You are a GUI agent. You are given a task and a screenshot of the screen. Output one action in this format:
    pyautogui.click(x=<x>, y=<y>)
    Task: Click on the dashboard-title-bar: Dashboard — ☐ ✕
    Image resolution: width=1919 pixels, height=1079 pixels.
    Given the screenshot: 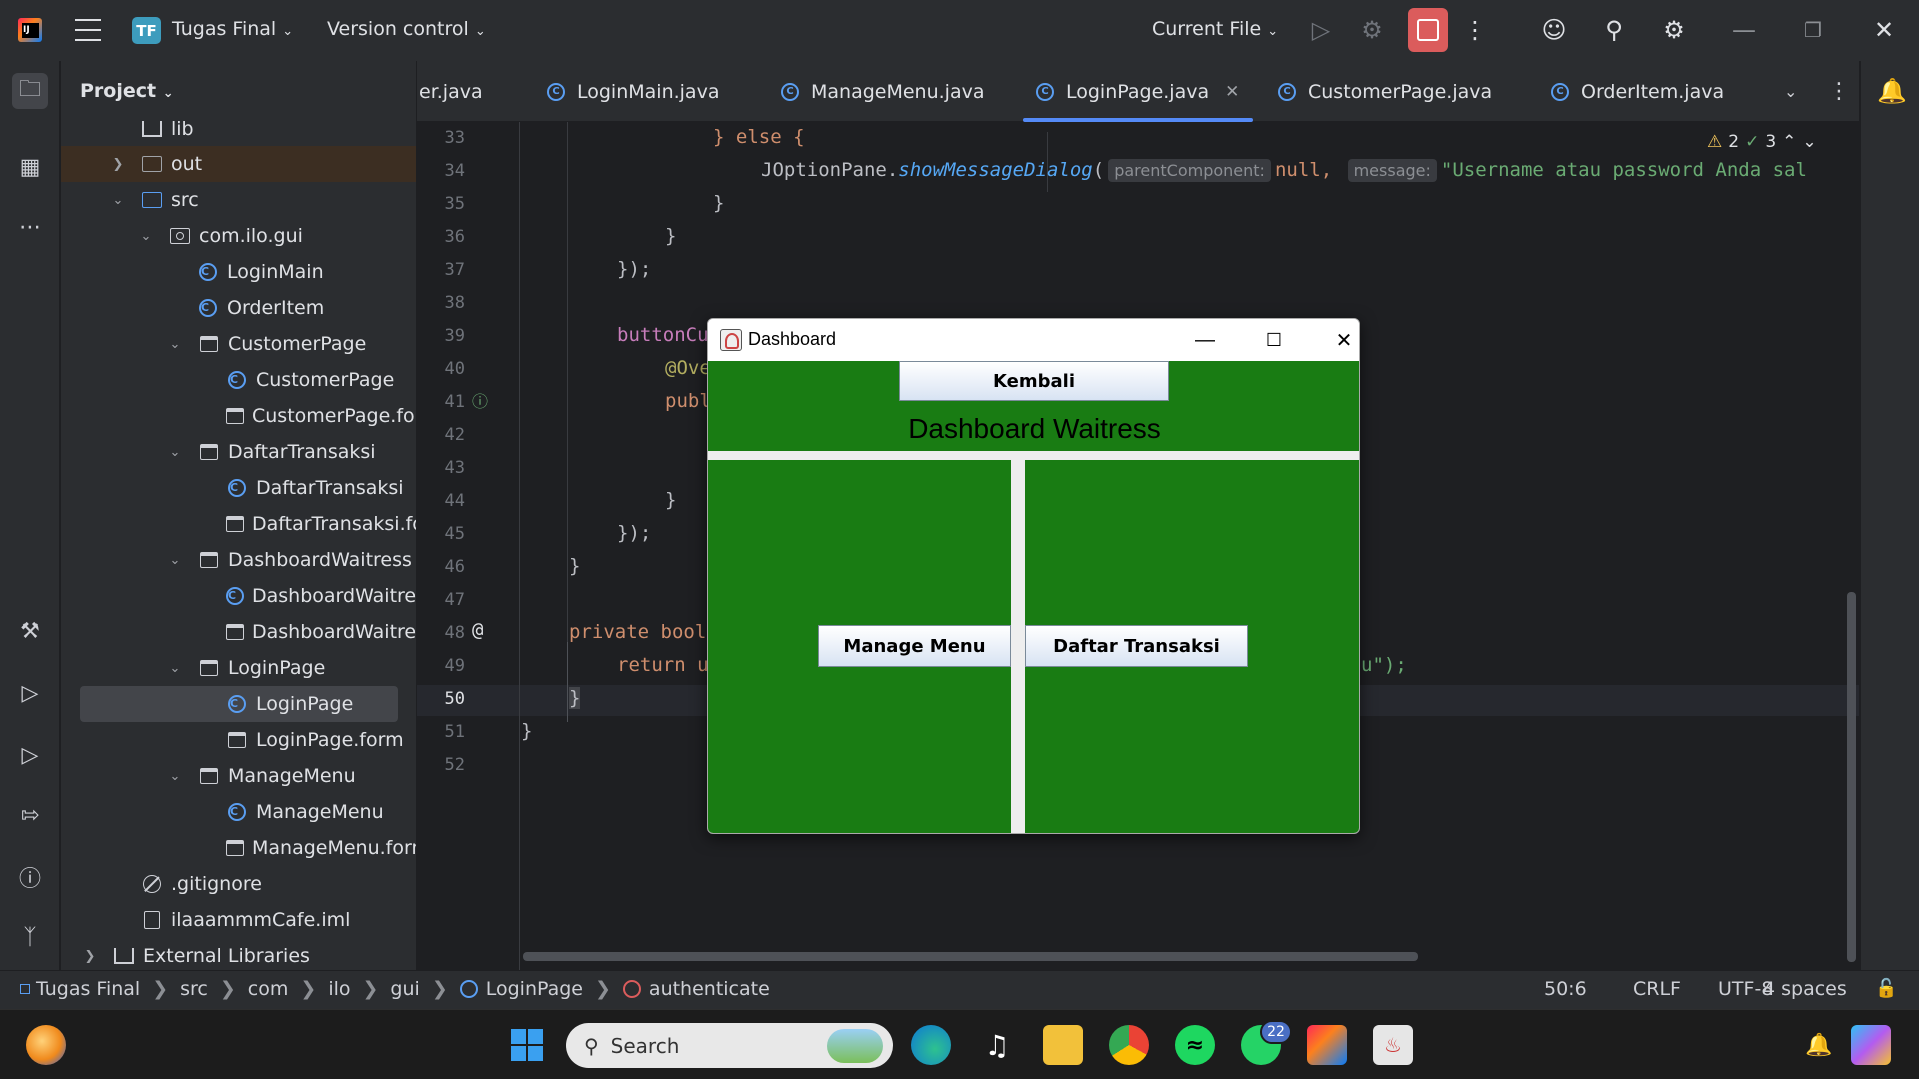 What is the action you would take?
    pyautogui.click(x=1033, y=340)
    